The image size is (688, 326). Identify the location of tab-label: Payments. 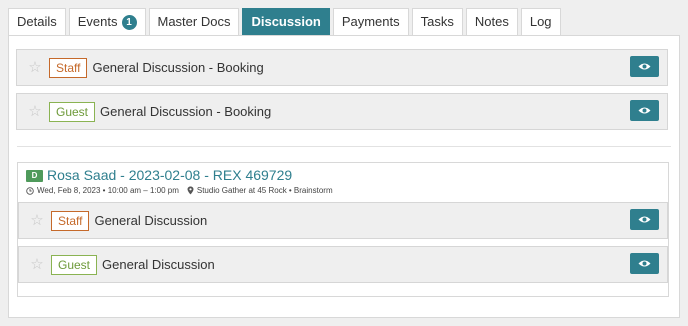
(370, 21).